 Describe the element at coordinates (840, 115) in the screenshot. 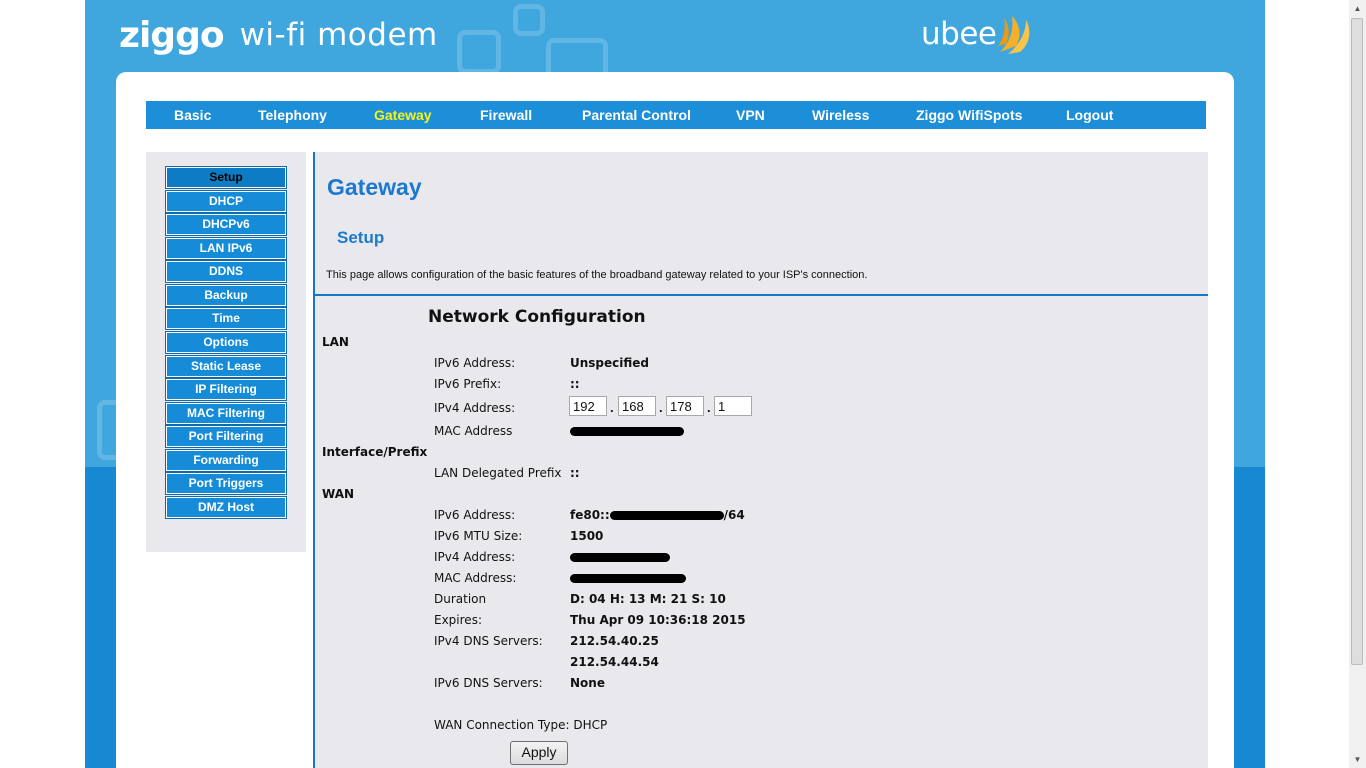

I see `nav-wireless: Wireless` at that location.